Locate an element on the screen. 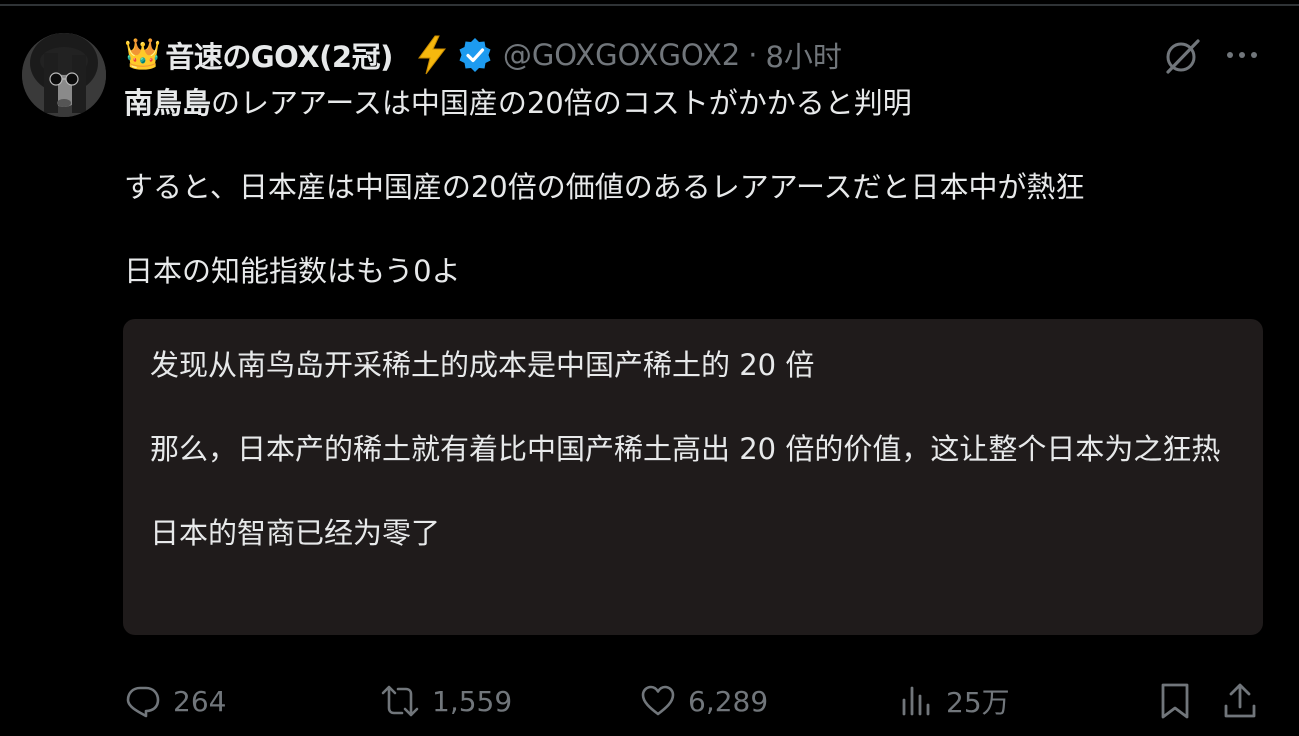 This screenshot has height=736, width=1299. grok-icon is located at coordinates (1182, 56).